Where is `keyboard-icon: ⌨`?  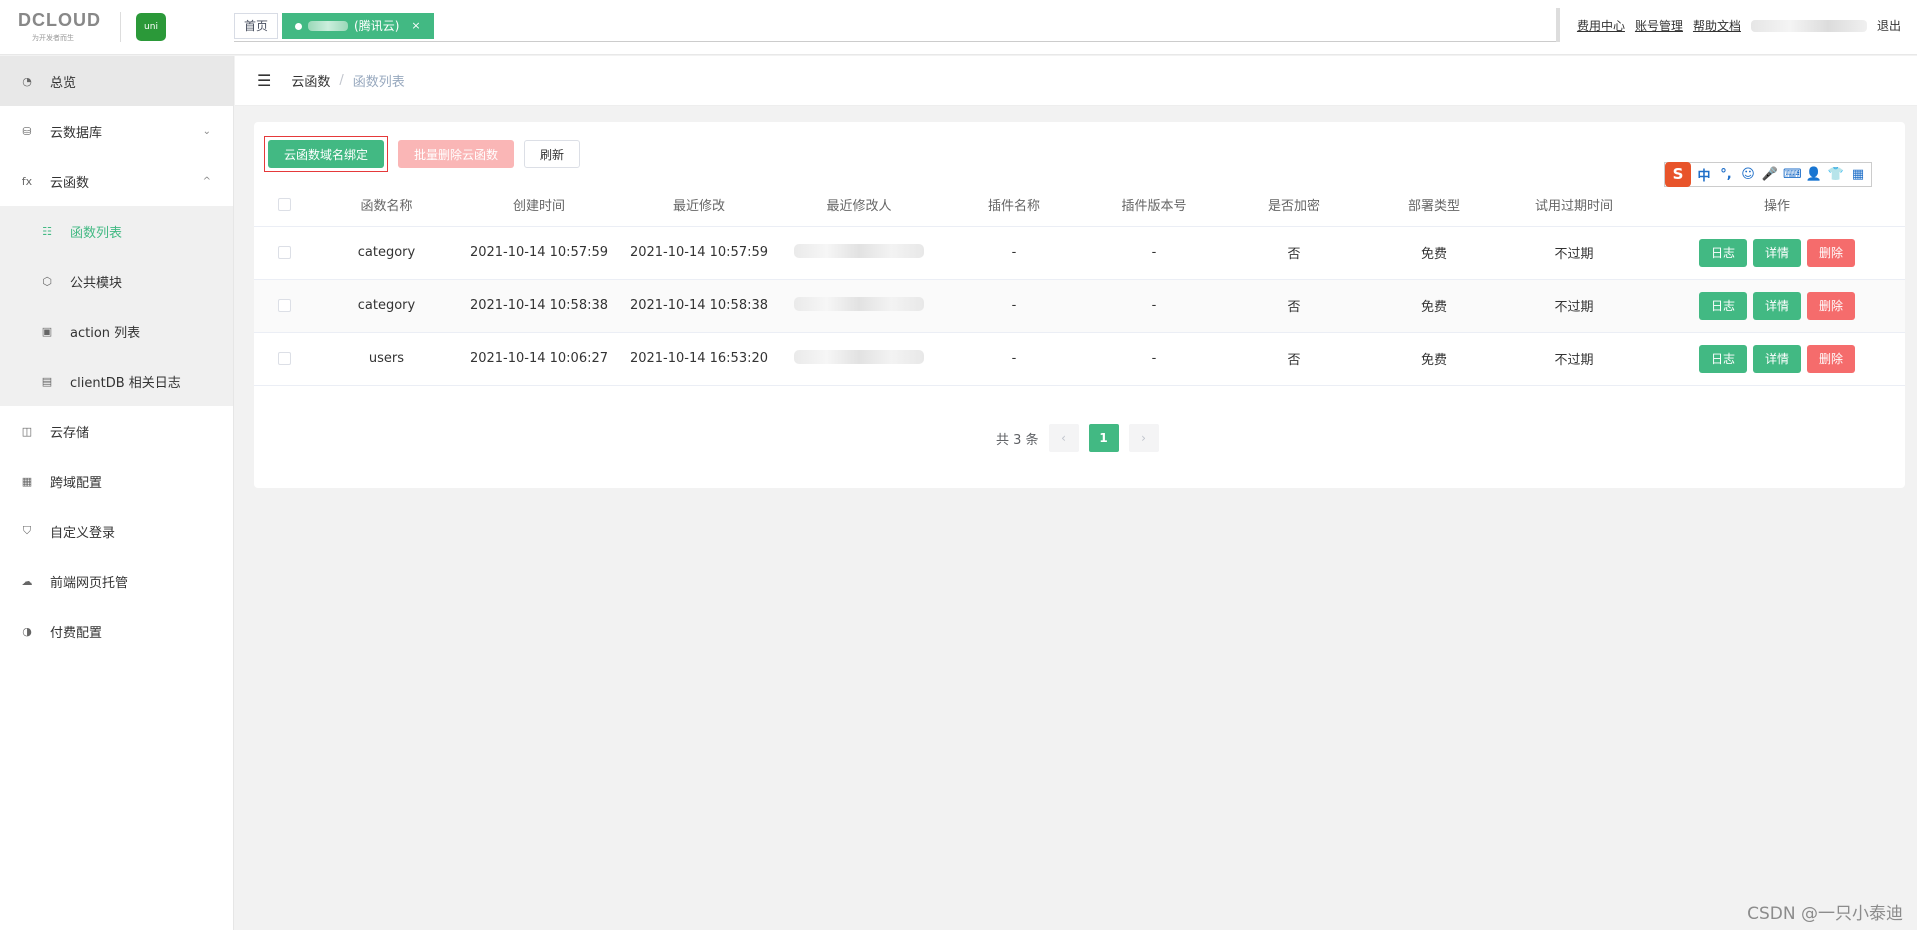 keyboard-icon: ⌨ is located at coordinates (1792, 174).